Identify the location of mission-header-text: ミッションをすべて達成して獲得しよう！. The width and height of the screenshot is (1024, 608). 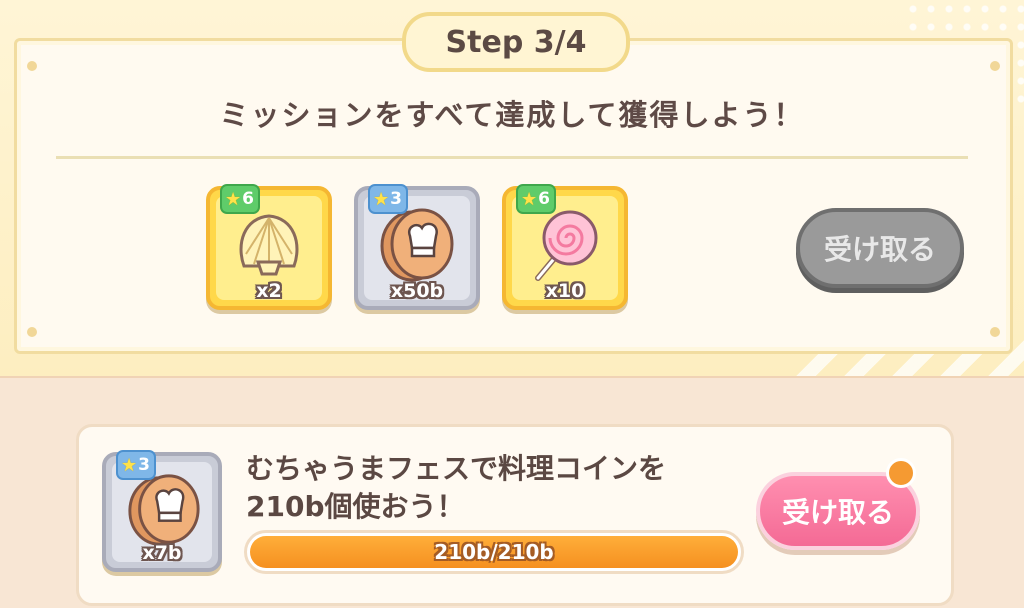
(512, 115).